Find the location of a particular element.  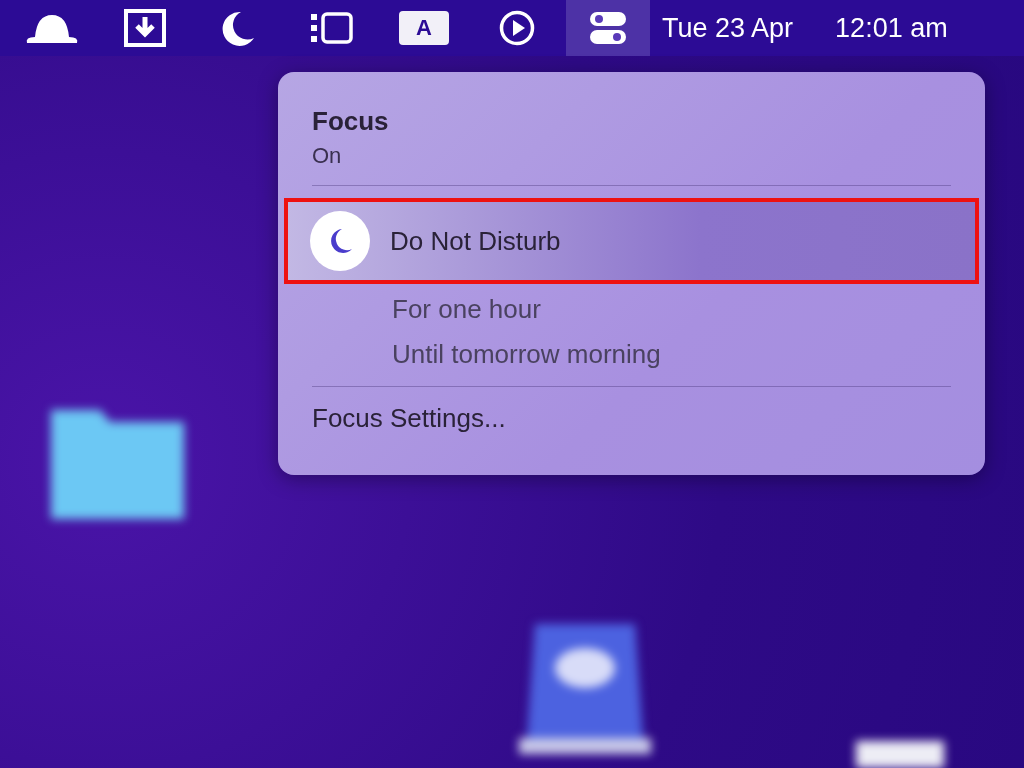

menu-bar-item is located at coordinates (608, 28).